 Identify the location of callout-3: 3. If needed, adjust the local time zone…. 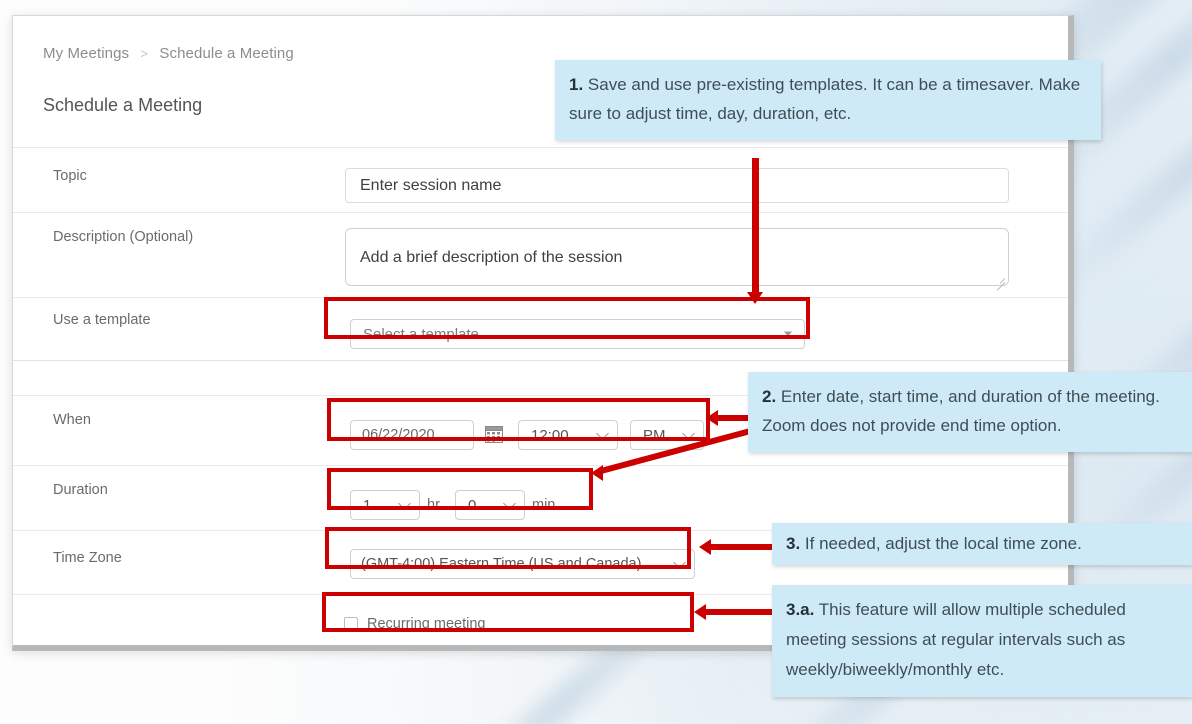
(982, 544).